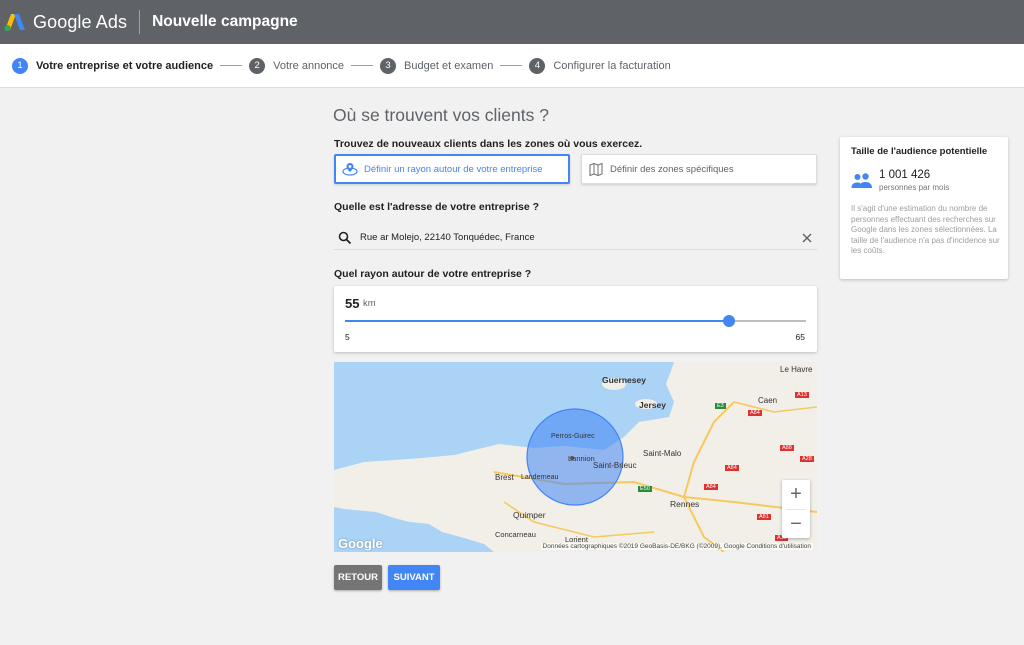 This screenshot has height=645, width=1024. I want to click on map-label: Concarneau, so click(515, 534).